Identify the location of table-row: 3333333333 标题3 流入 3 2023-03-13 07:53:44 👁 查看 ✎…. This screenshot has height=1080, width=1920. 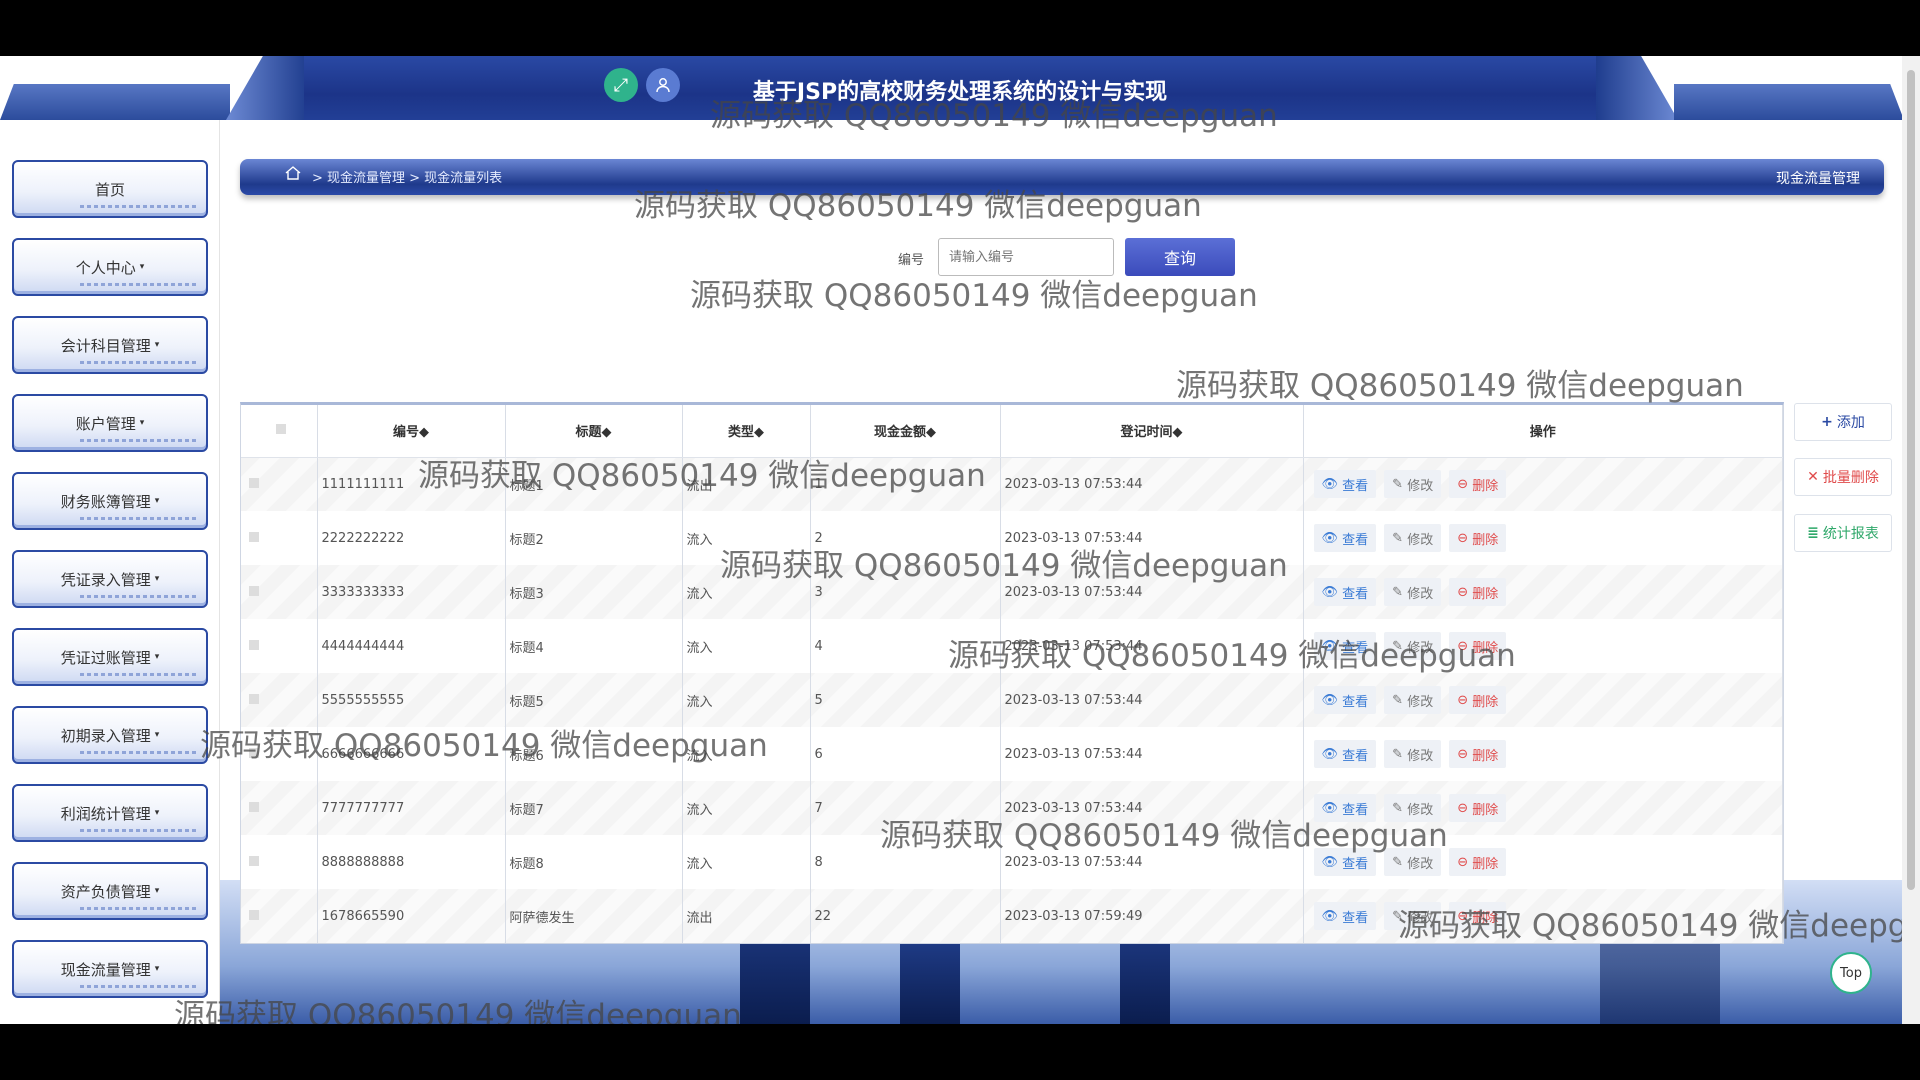
(1012, 592).